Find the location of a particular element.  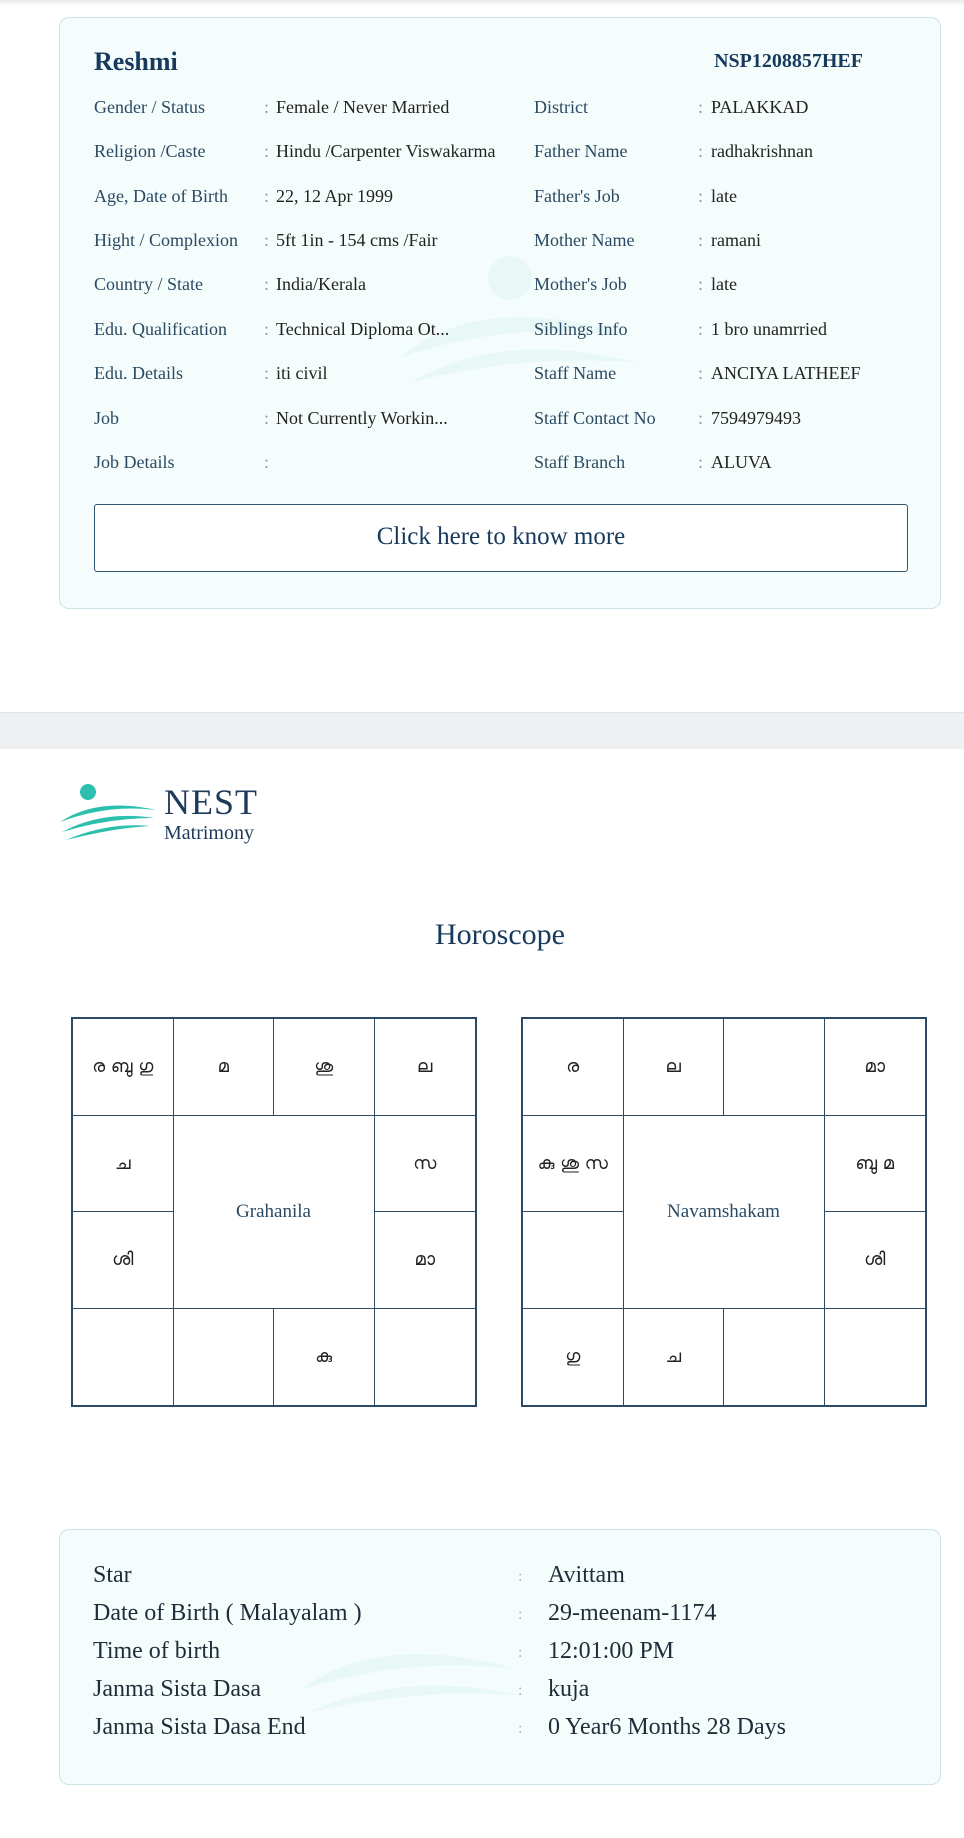

detail-label: Date of Birth ( Malayalam ) is located at coordinates (227, 1613).